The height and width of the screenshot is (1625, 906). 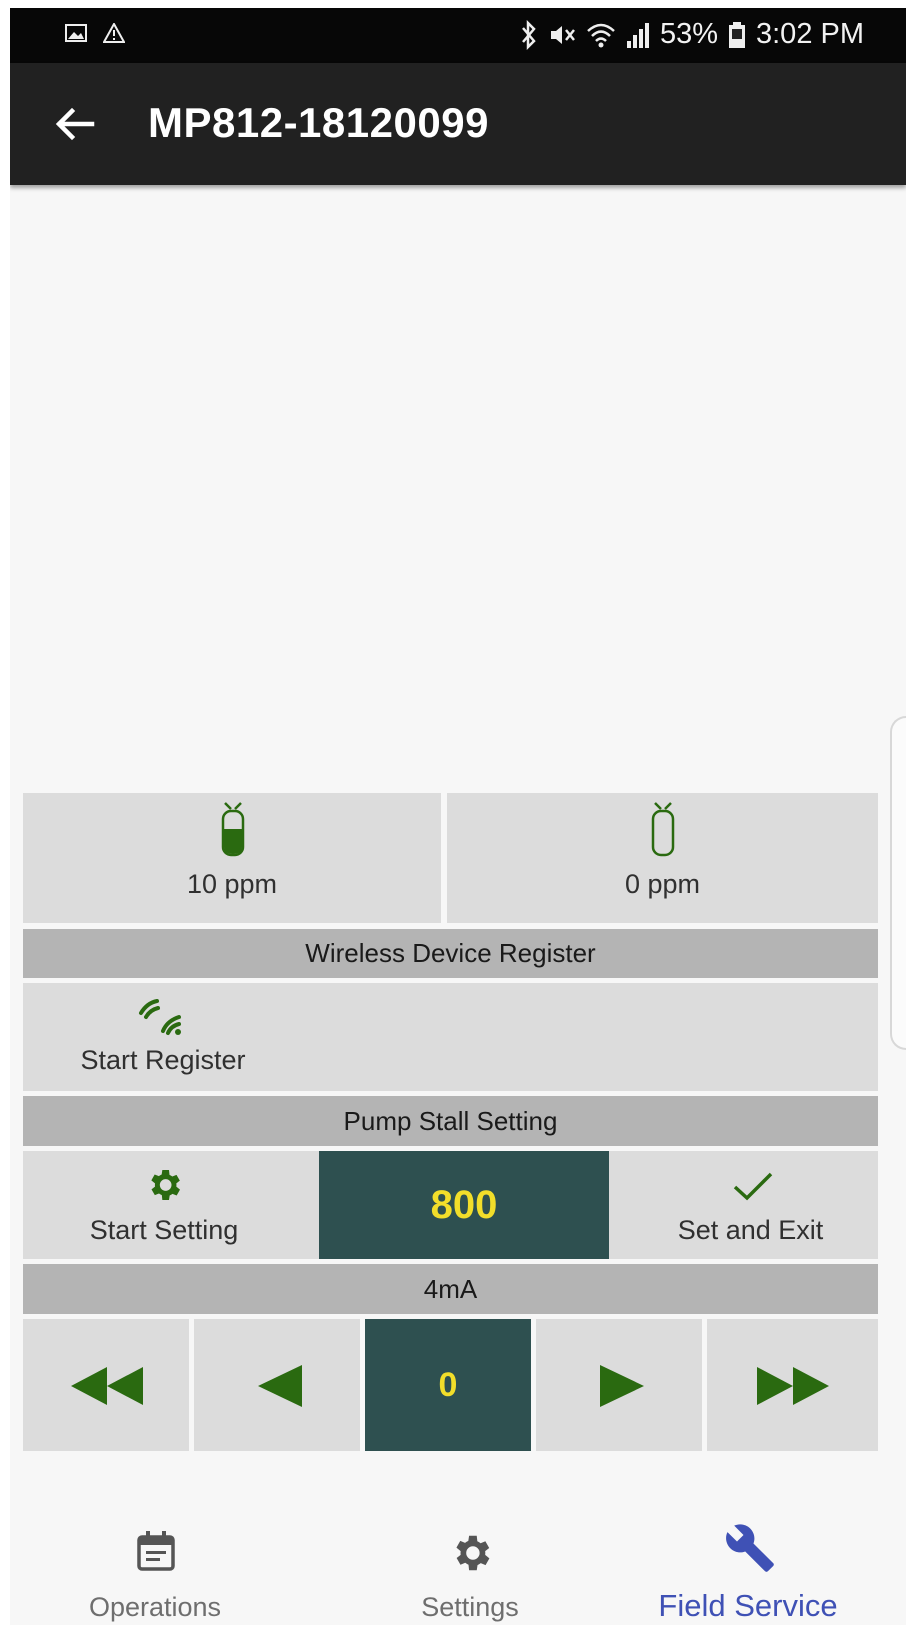 What do you see at coordinates (464, 1205) in the screenshot?
I see `pump-stall-value: 800` at bounding box center [464, 1205].